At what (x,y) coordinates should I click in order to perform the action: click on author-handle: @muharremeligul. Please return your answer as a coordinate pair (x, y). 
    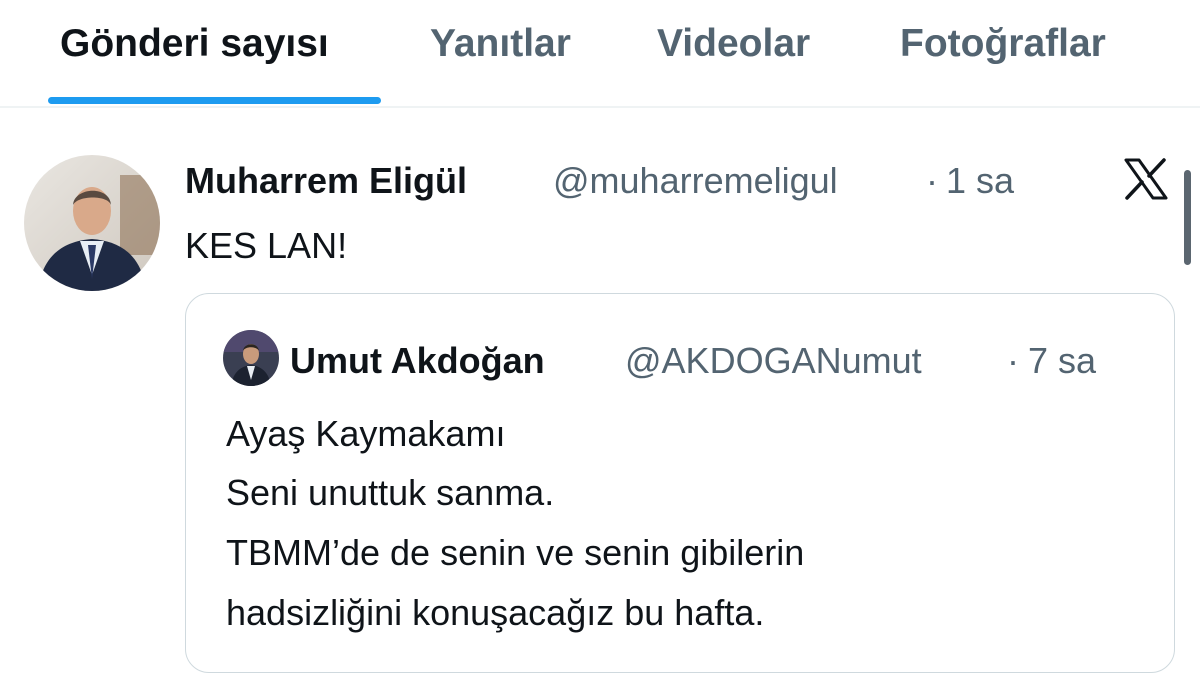
    Looking at the image, I should click on (695, 181).